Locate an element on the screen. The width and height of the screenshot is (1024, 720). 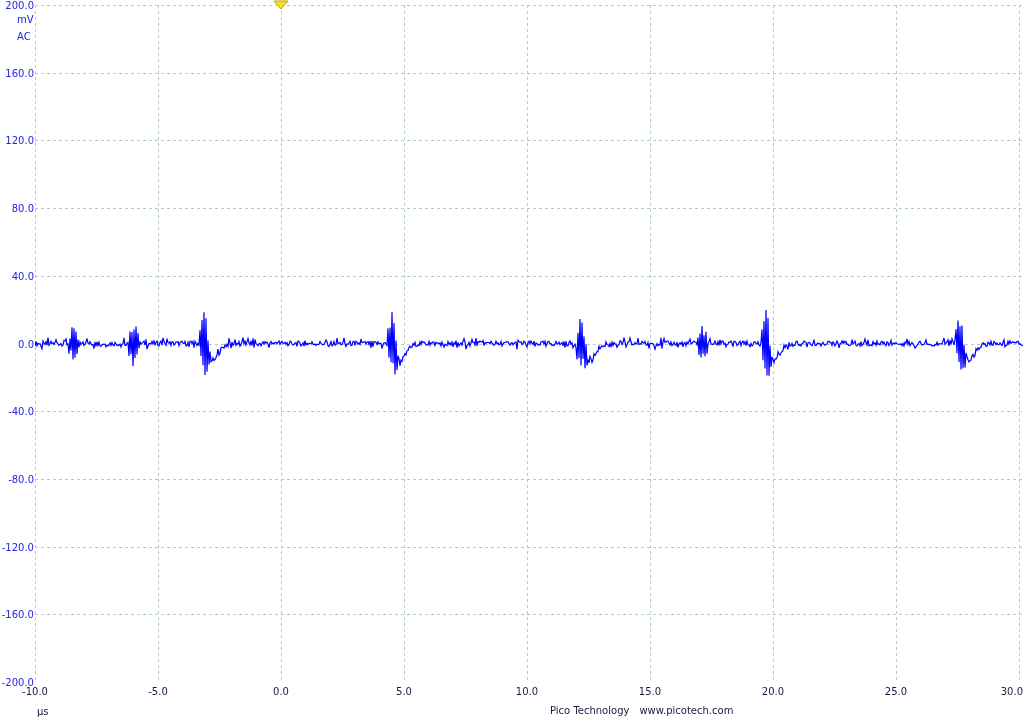
x-axis-label: 15.0 is located at coordinates (650, 691).